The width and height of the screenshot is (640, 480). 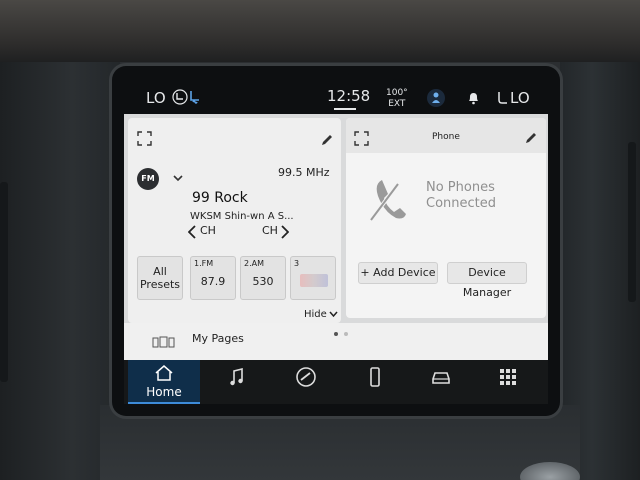 I want to click on my-pages-label: My Pages, so click(x=218, y=338).